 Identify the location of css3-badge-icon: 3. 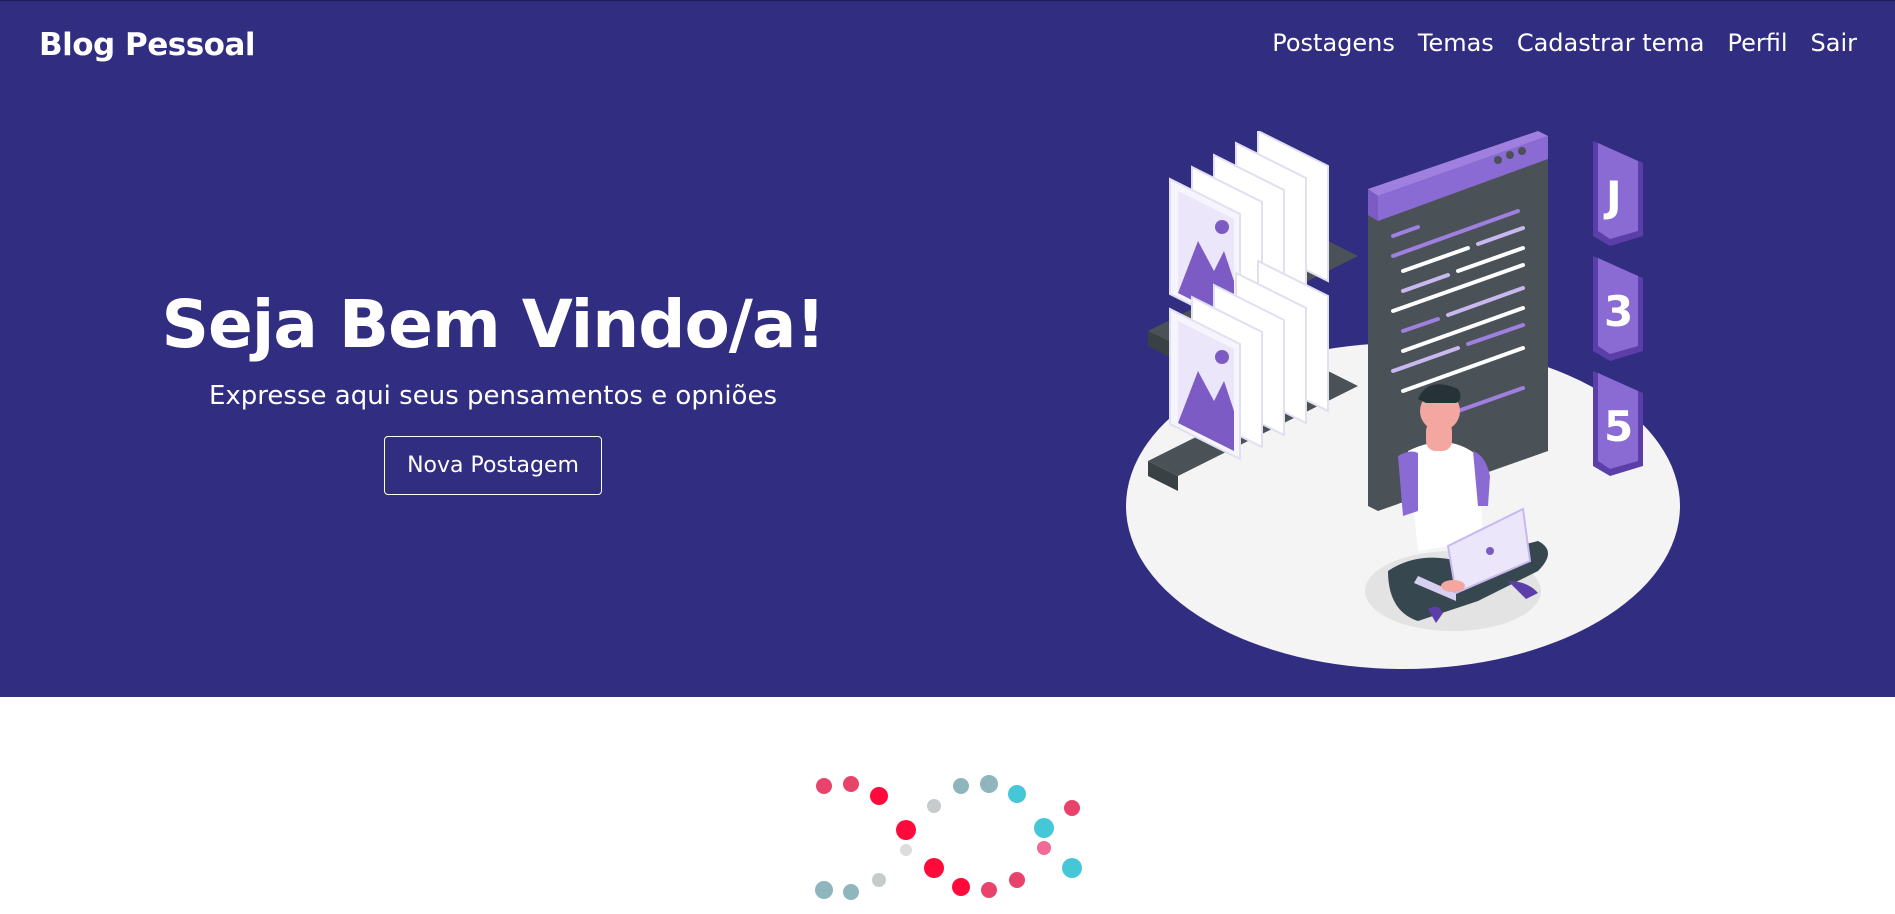
(1618, 308).